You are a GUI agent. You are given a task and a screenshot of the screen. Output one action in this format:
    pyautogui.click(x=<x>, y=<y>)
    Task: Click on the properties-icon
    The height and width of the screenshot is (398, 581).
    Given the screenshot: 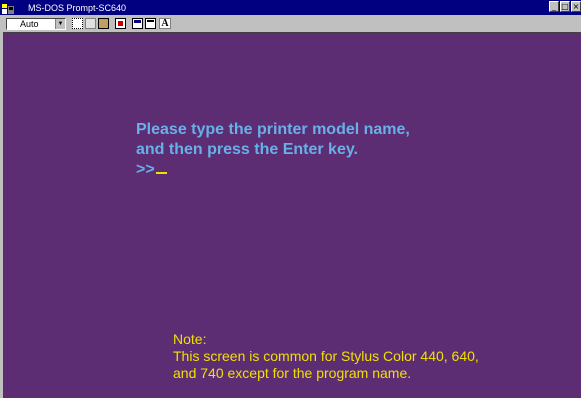 What is the action you would take?
    pyautogui.click(x=137, y=23)
    